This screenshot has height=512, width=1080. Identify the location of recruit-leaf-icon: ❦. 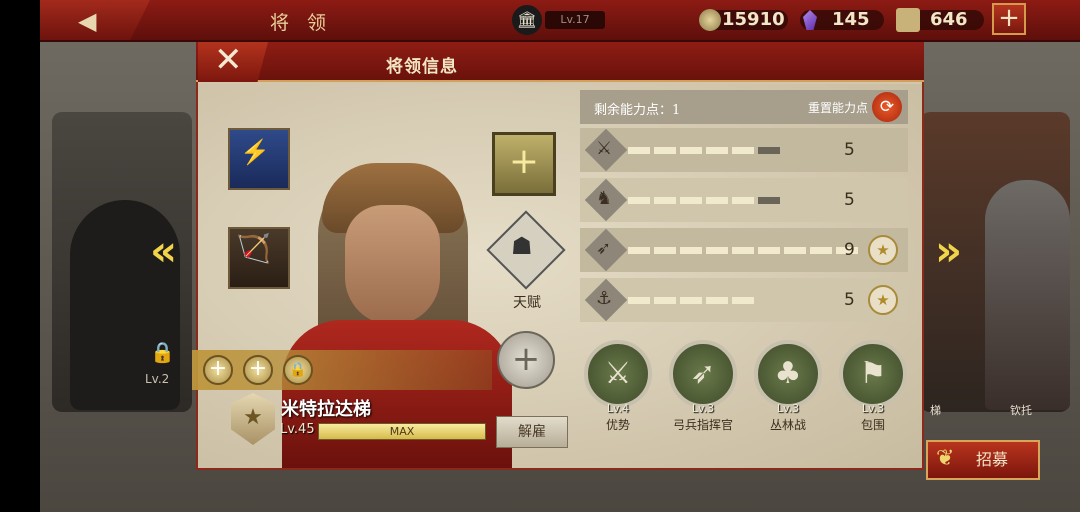
(945, 458).